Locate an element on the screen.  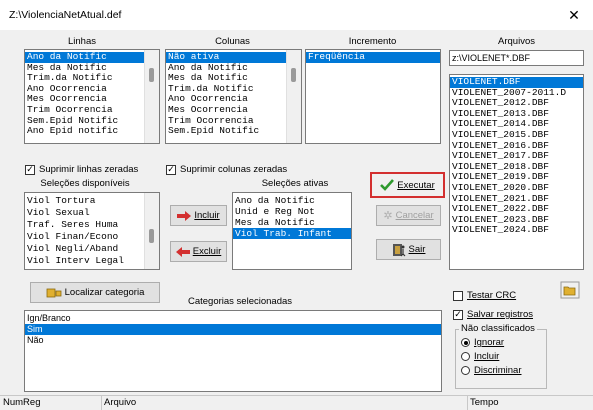
arquivo-item: VIOLENET_2014.DBF is located at coordinates (516, 124).